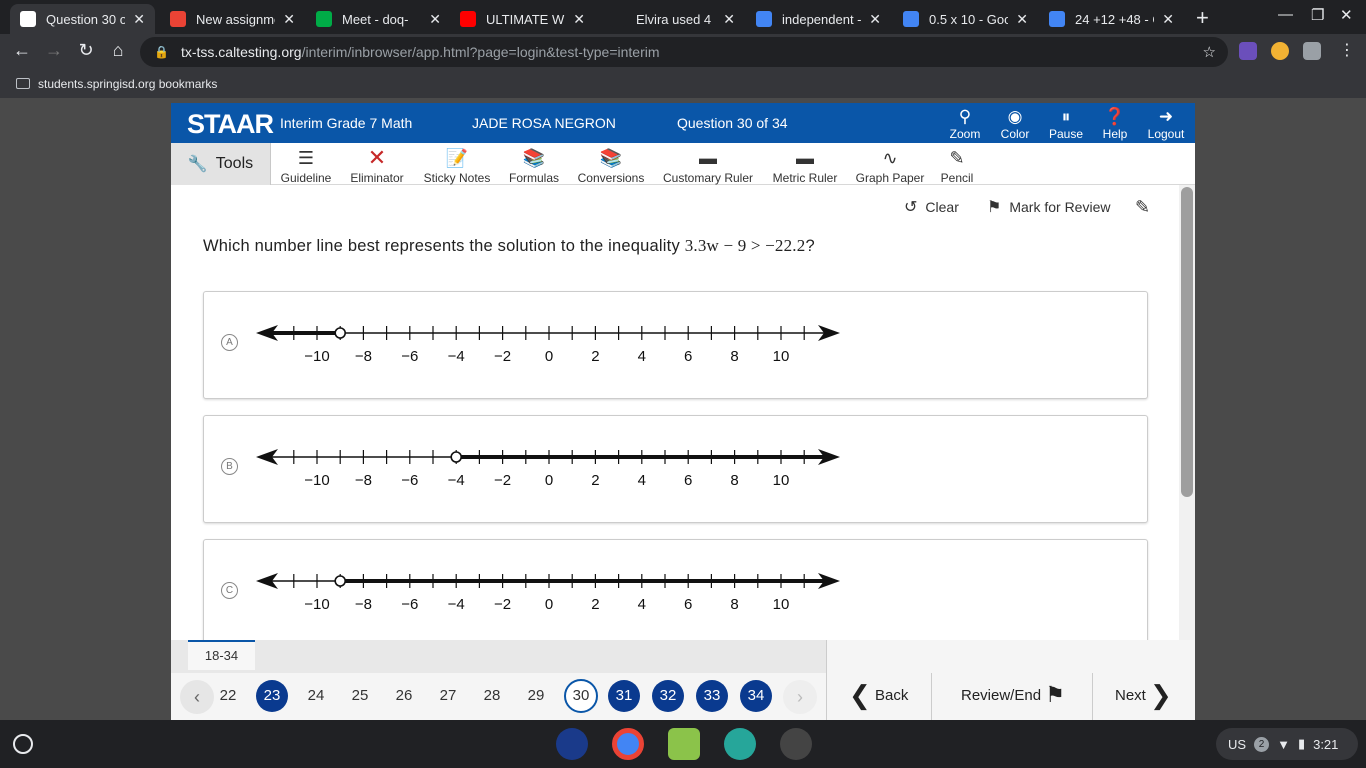 The width and height of the screenshot is (1366, 768). Describe the element at coordinates (712, 696) in the screenshot. I see `question-number-button: 33` at that location.